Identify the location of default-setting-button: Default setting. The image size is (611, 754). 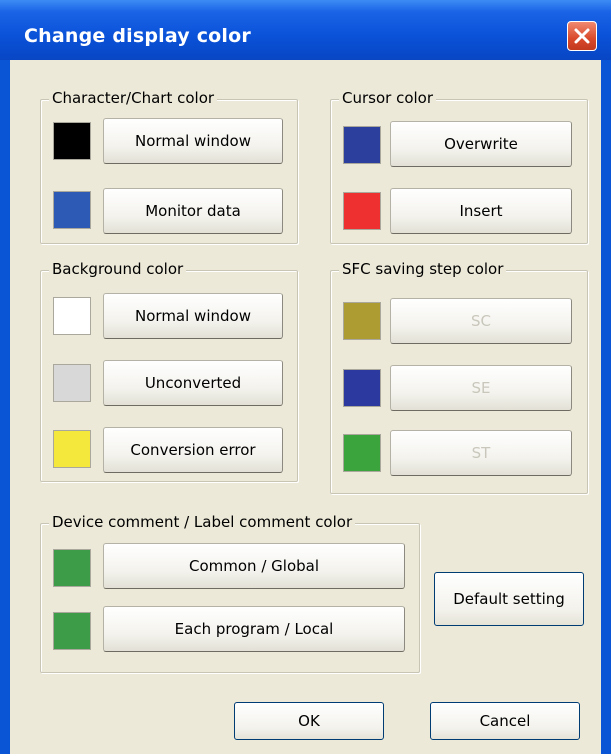
(509, 599).